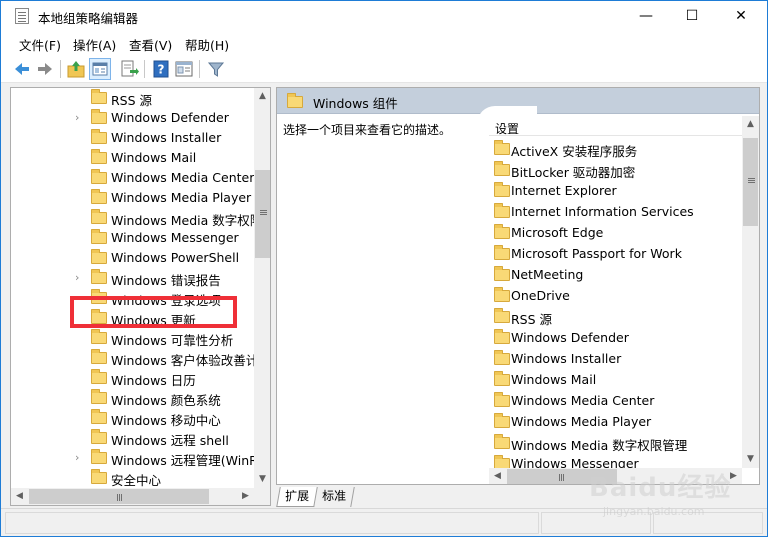  Describe the element at coordinates (94, 44) in the screenshot. I see `menu-action: 操作(A)` at that location.